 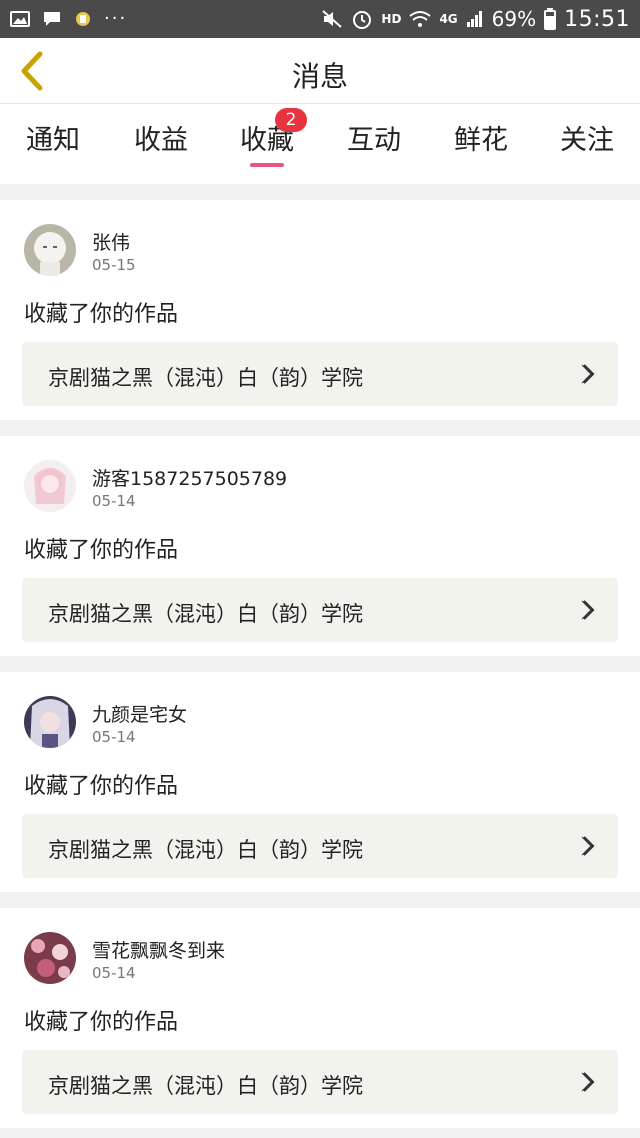 What do you see at coordinates (319, 76) in the screenshot?
I see `page-title: 消息` at bounding box center [319, 76].